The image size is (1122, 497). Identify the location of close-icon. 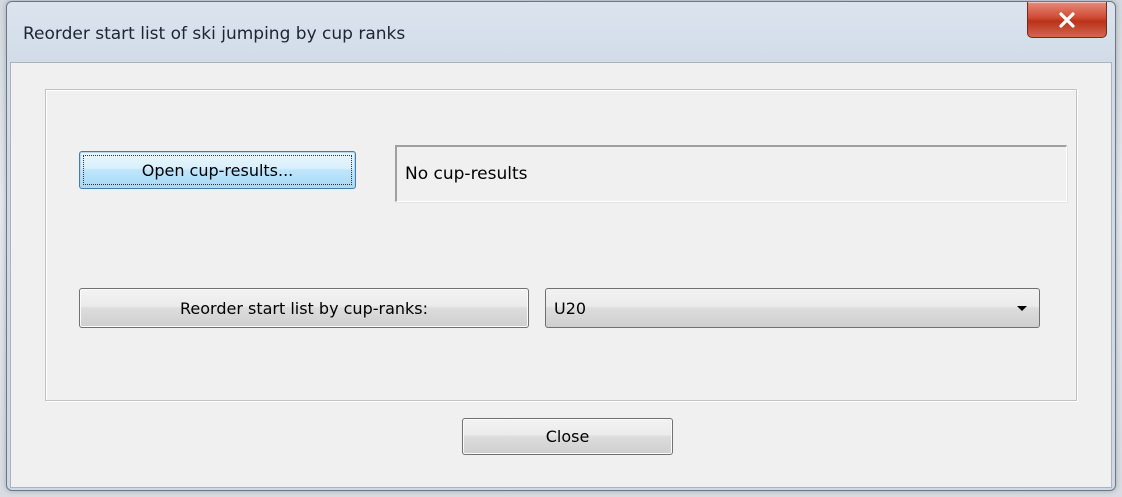
(1067, 19).